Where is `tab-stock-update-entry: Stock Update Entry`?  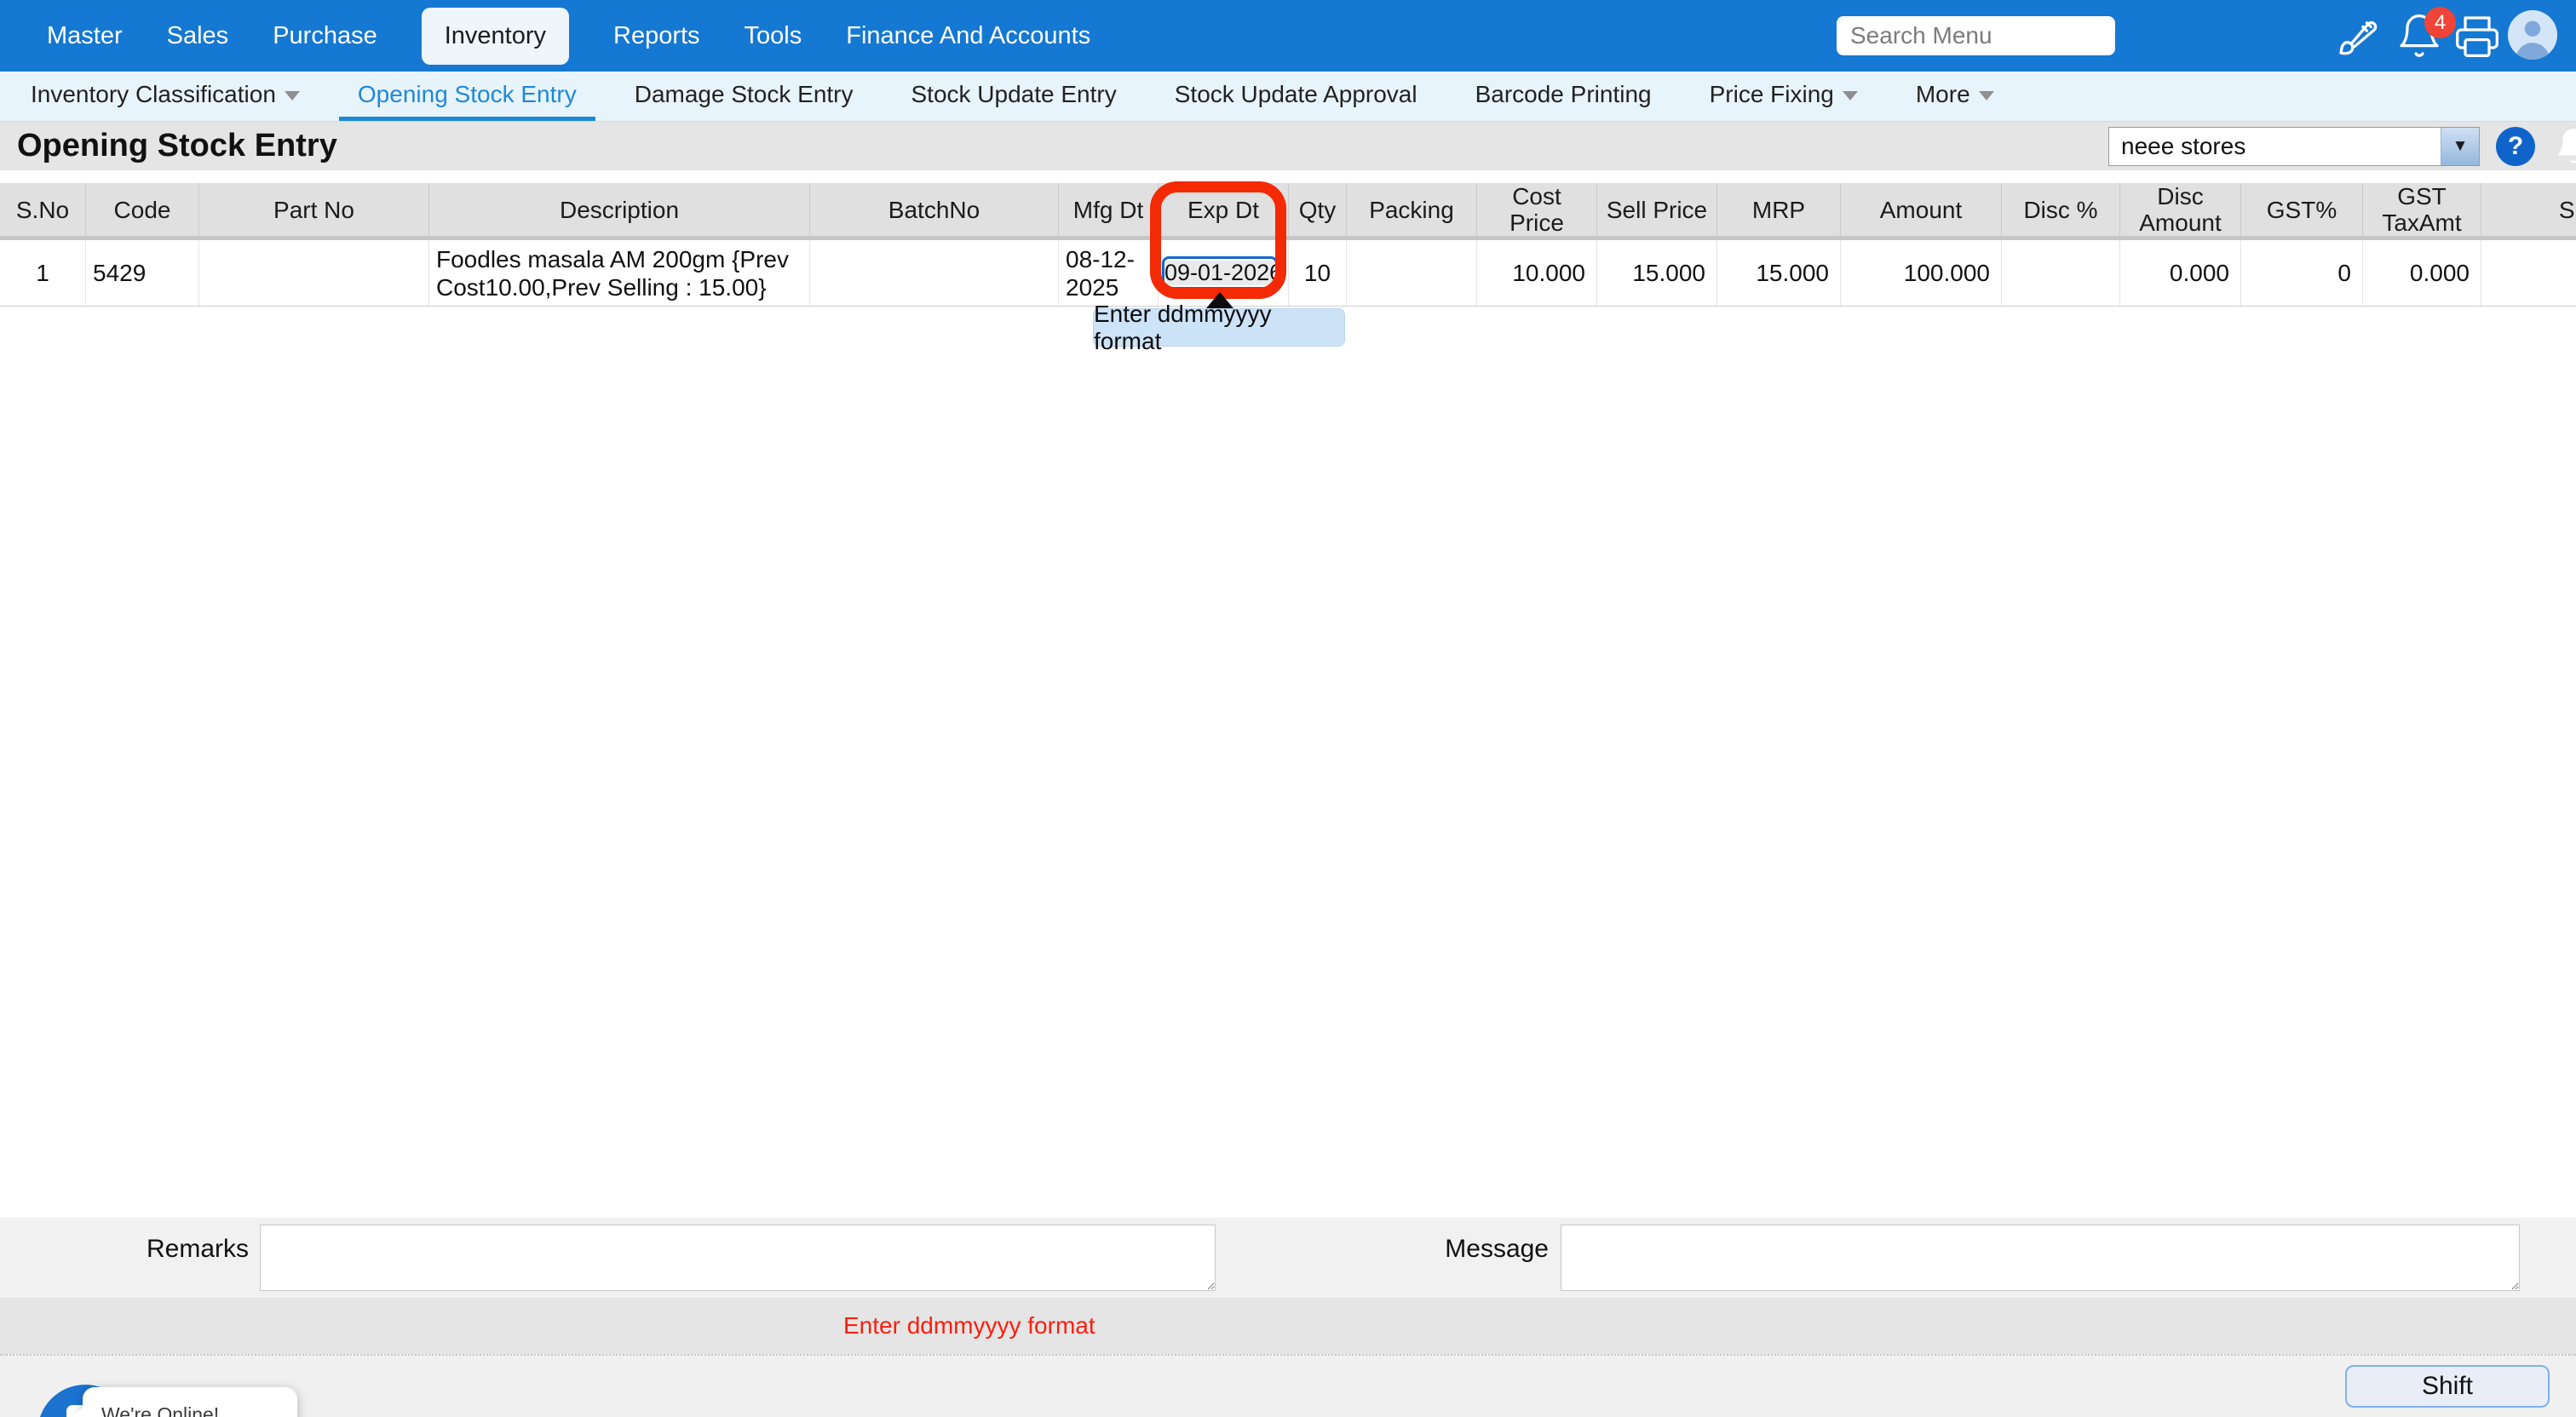 tab-stock-update-entry: Stock Update Entry is located at coordinates (1015, 96).